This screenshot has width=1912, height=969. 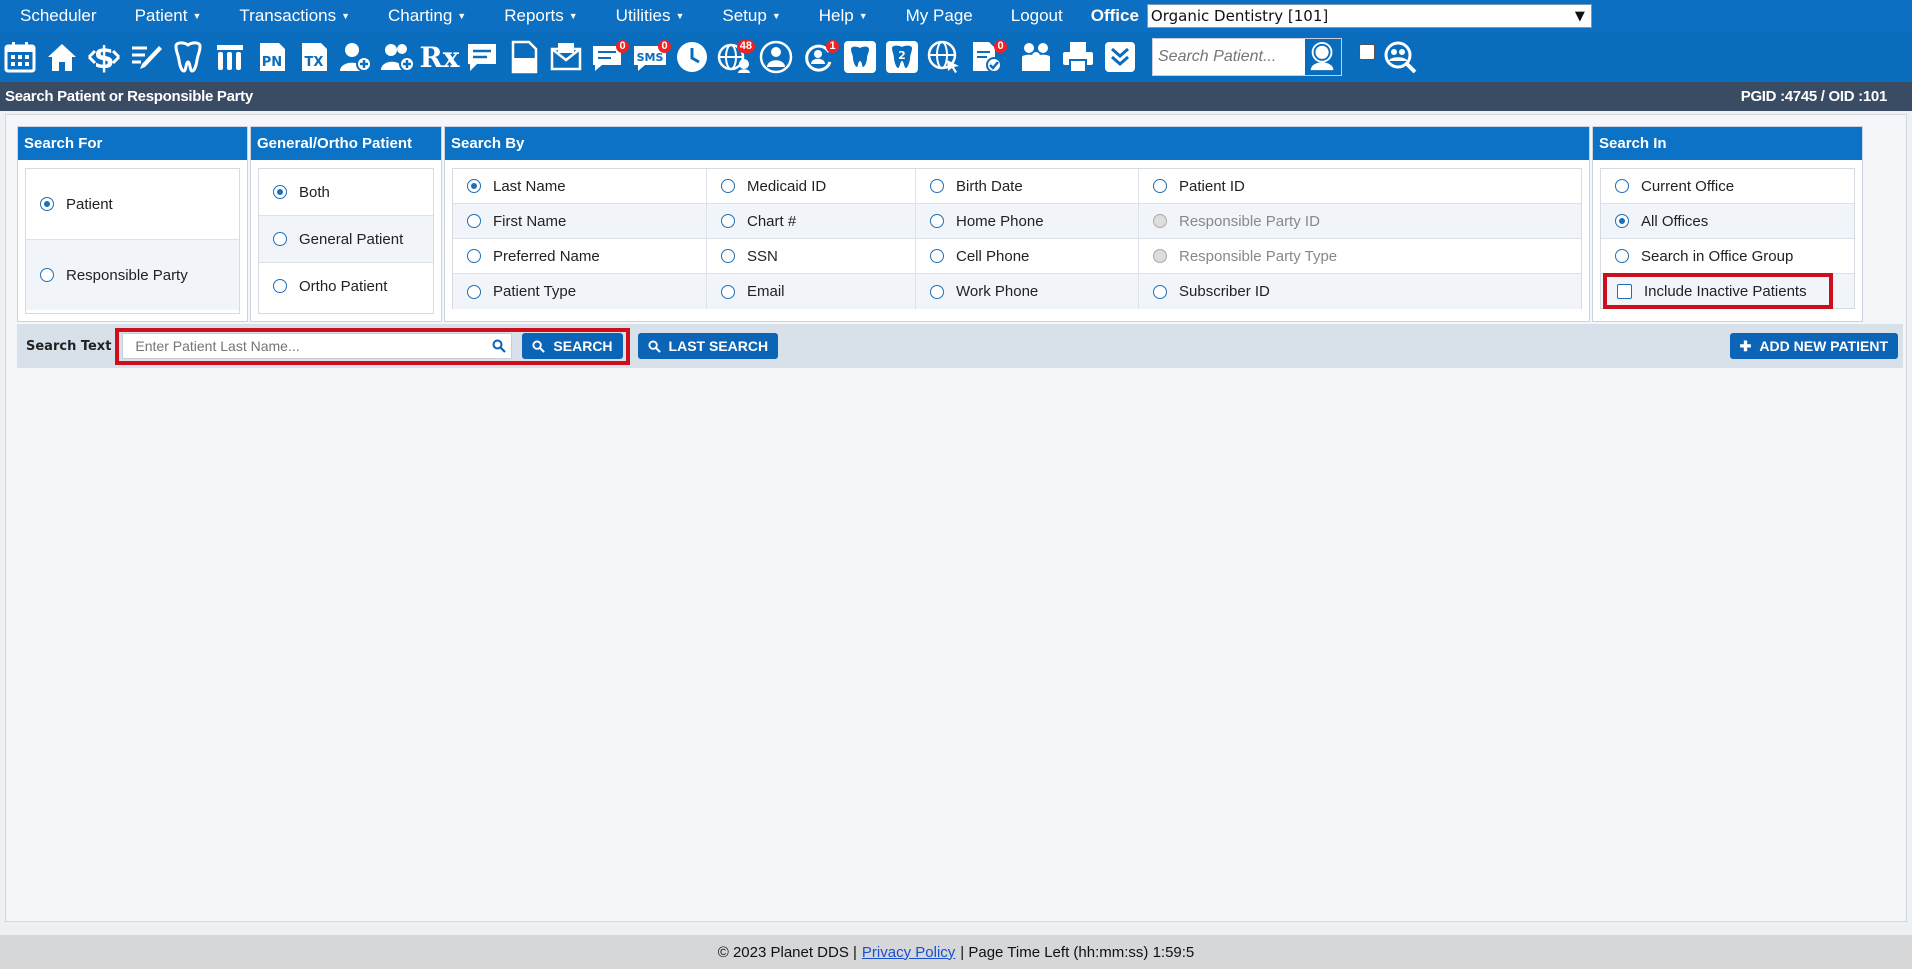 I want to click on search-in-office-group: Search in Office Group, so click(x=1727, y=256).